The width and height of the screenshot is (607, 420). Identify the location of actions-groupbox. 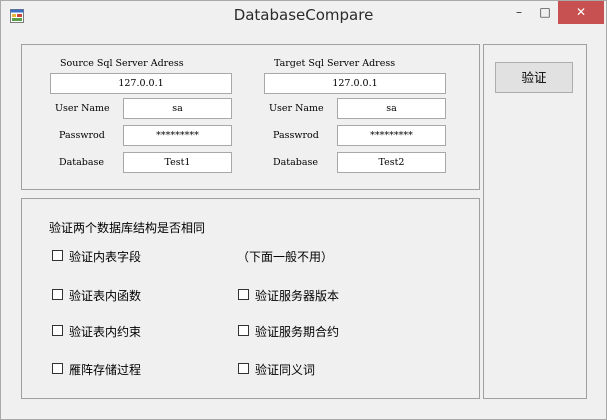
(535, 221).